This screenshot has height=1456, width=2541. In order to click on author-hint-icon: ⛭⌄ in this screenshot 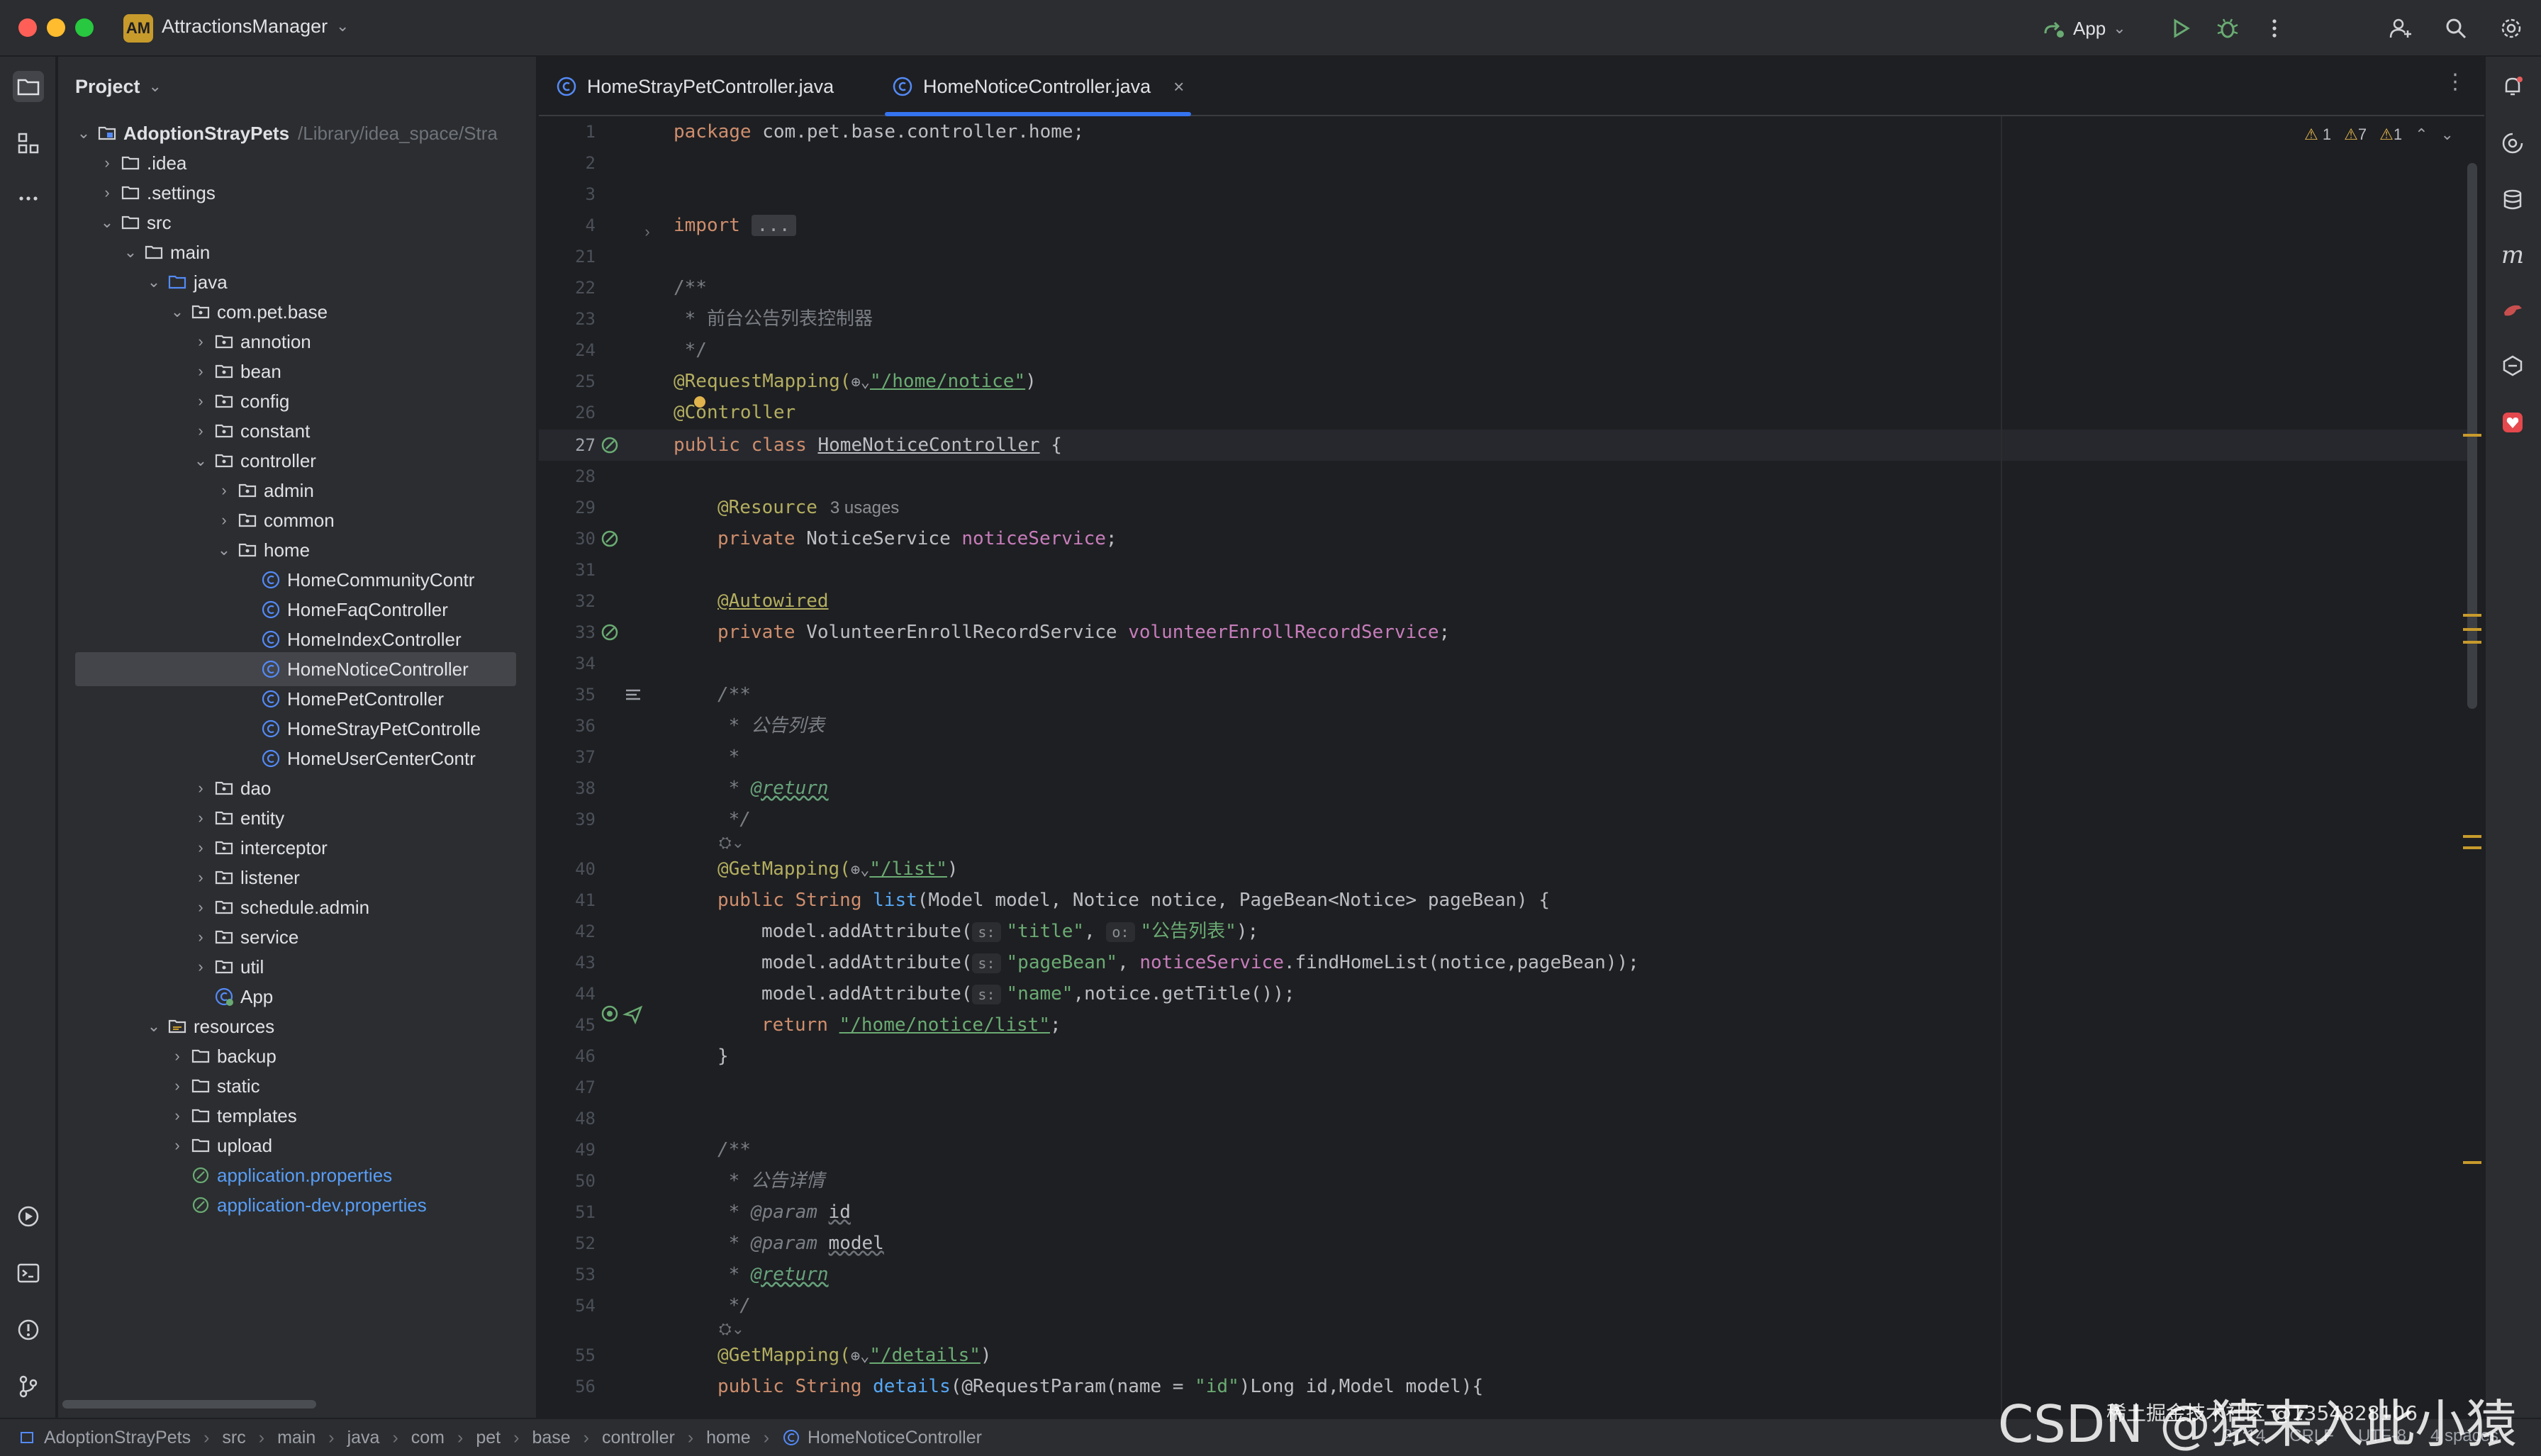, I will do `click(731, 845)`.